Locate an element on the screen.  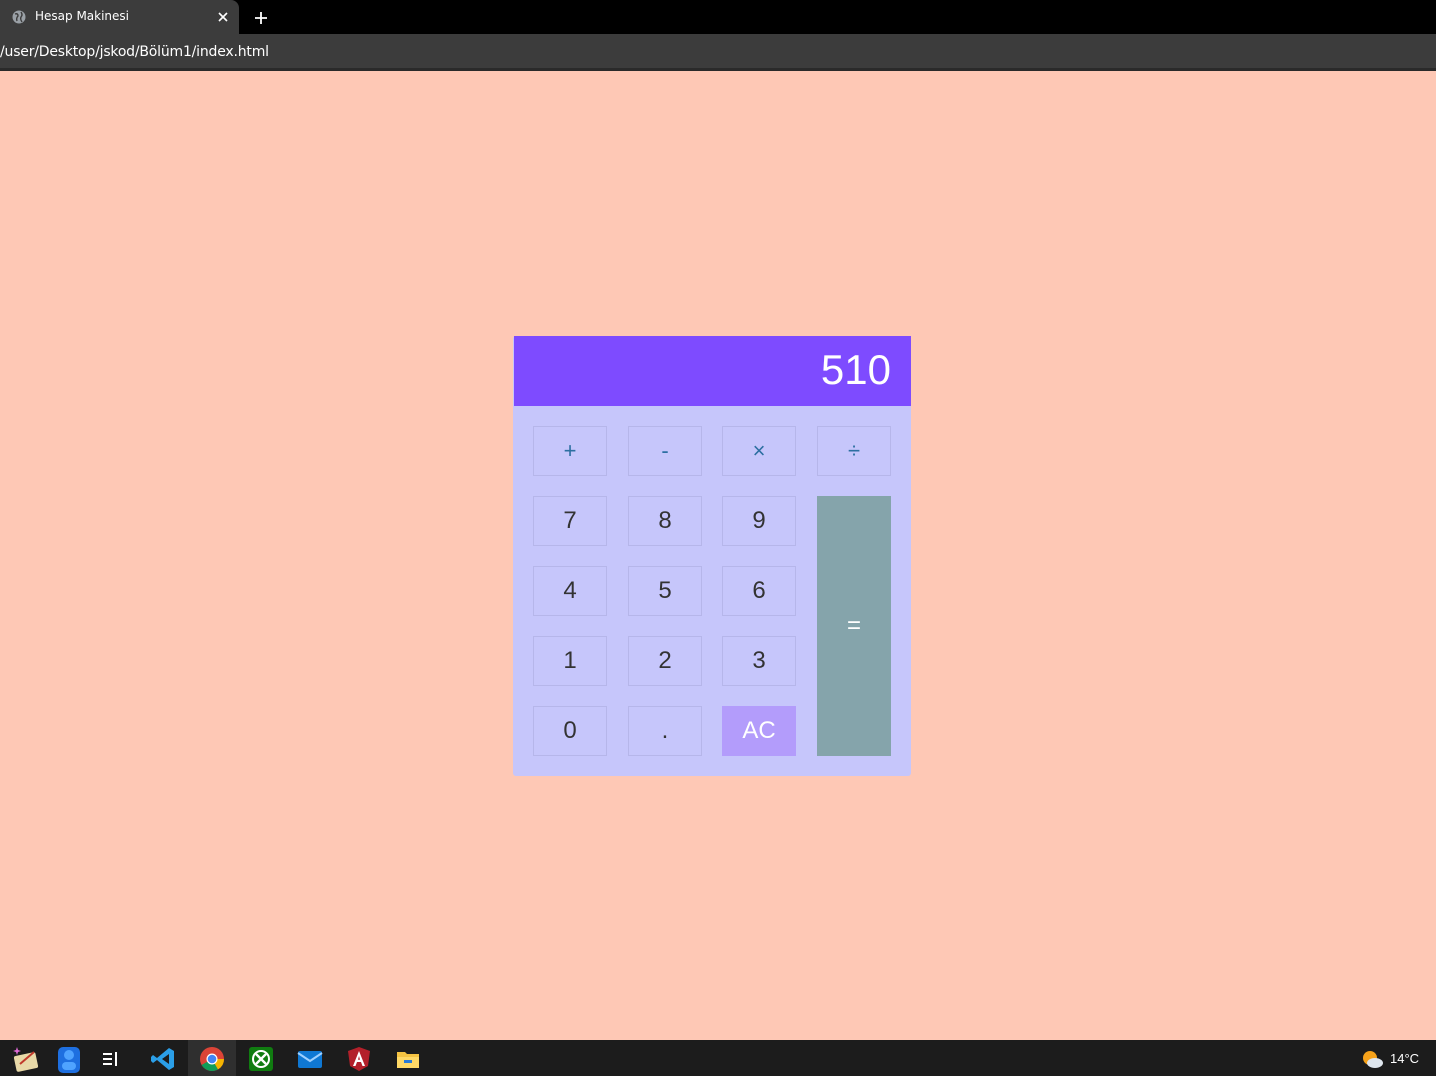
mail-icon is located at coordinates (310, 1059).